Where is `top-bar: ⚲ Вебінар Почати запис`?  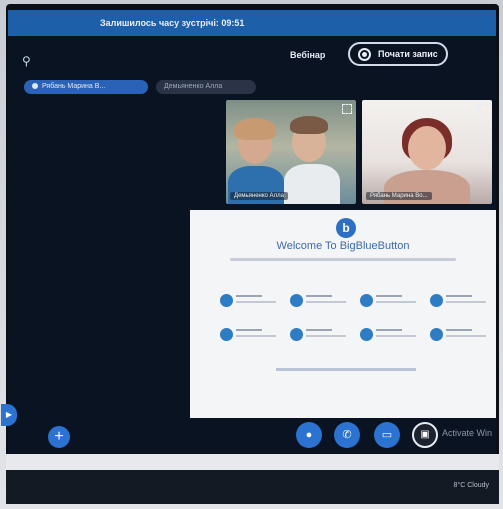
top-bar: ⚲ Вебінар Почати запис is located at coordinates (252, 56).